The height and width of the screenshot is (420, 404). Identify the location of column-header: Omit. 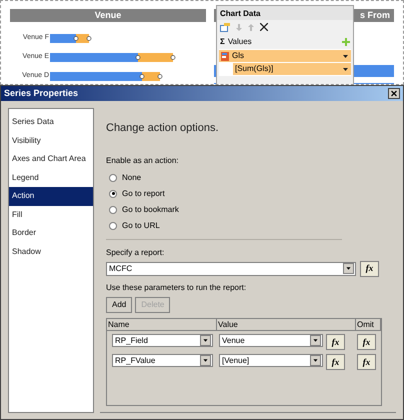
(368, 324).